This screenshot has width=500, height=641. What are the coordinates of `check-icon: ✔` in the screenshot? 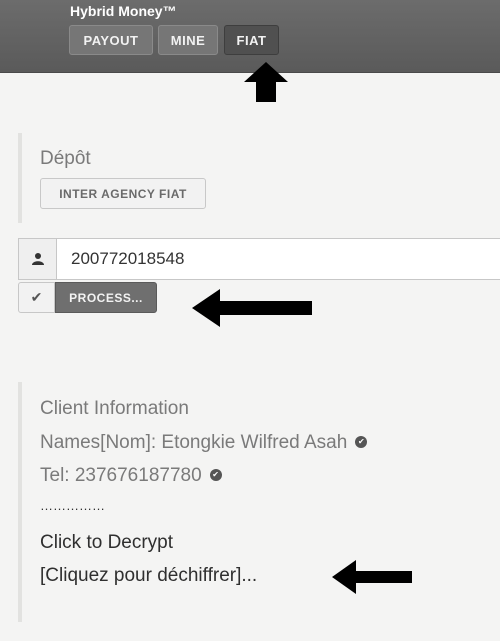 It's located at (36, 297).